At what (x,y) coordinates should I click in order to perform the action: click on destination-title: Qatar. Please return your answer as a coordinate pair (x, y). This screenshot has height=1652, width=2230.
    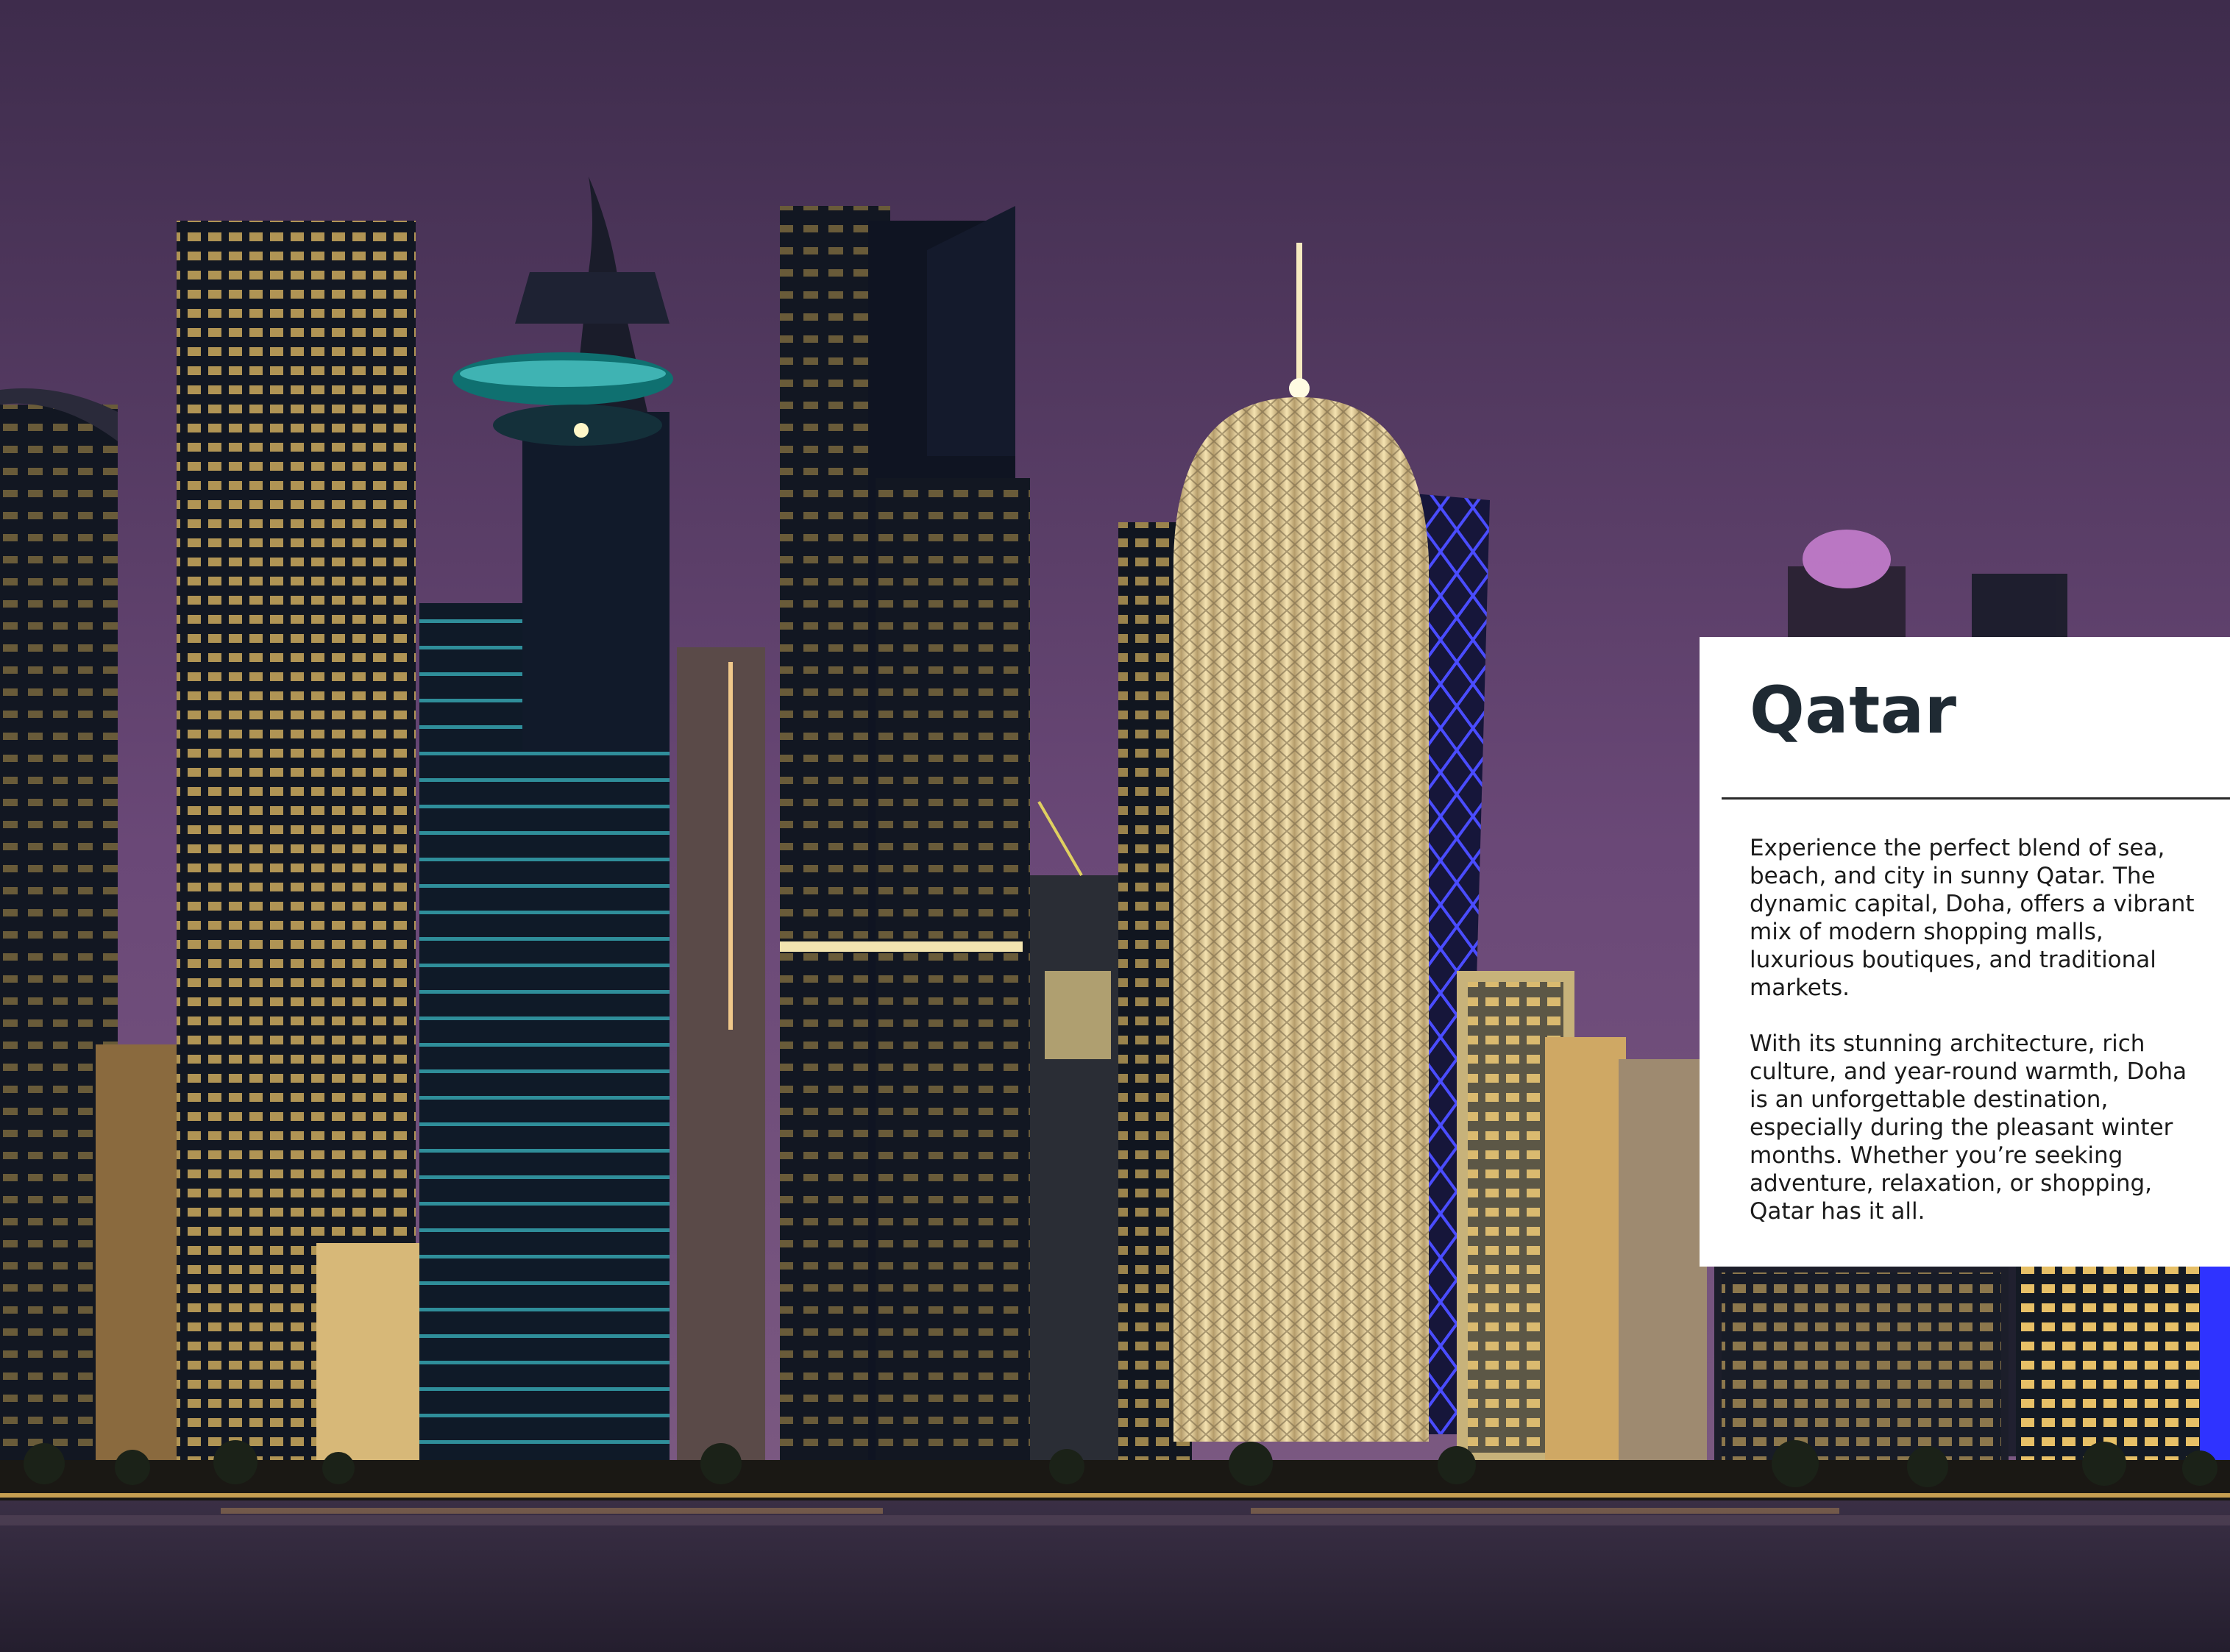
    Looking at the image, I should click on (1854, 710).